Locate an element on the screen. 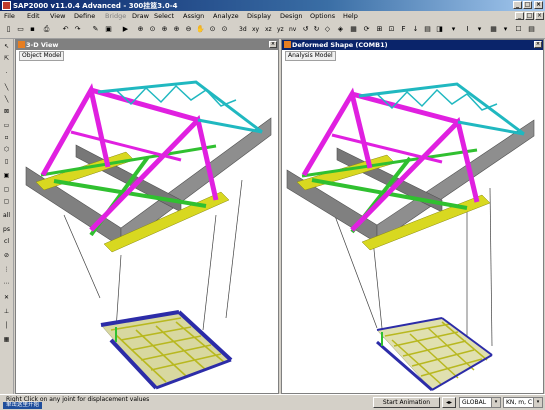 The height and width of the screenshot is (410, 545). show-deformed-icon: ⊡ is located at coordinates (391, 29).